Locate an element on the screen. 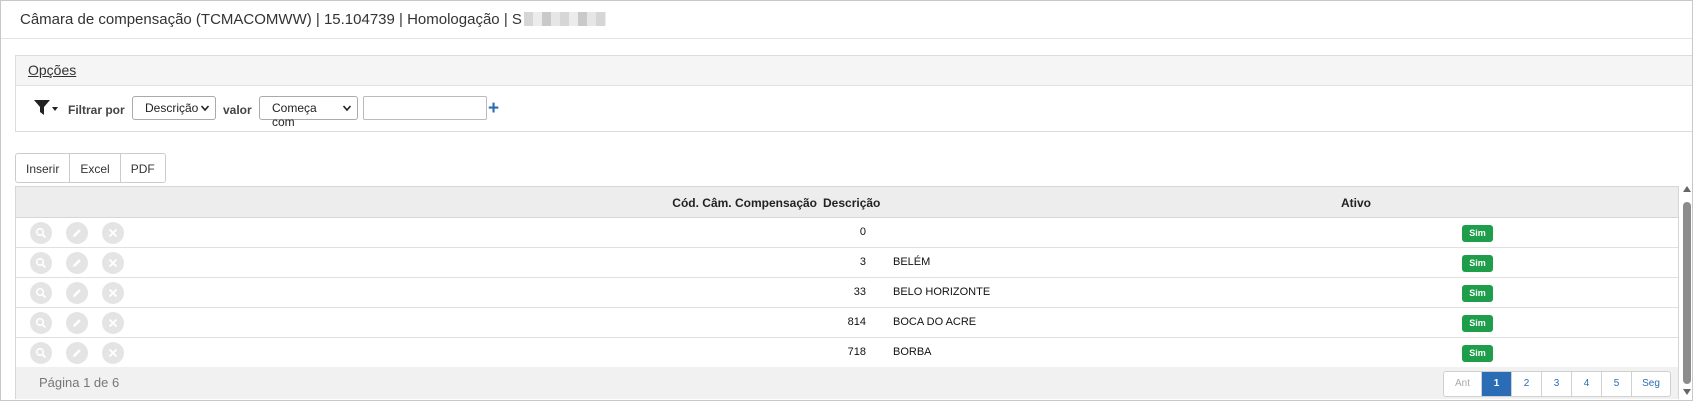 The height and width of the screenshot is (403, 1695). filter-value-input is located at coordinates (425, 108).